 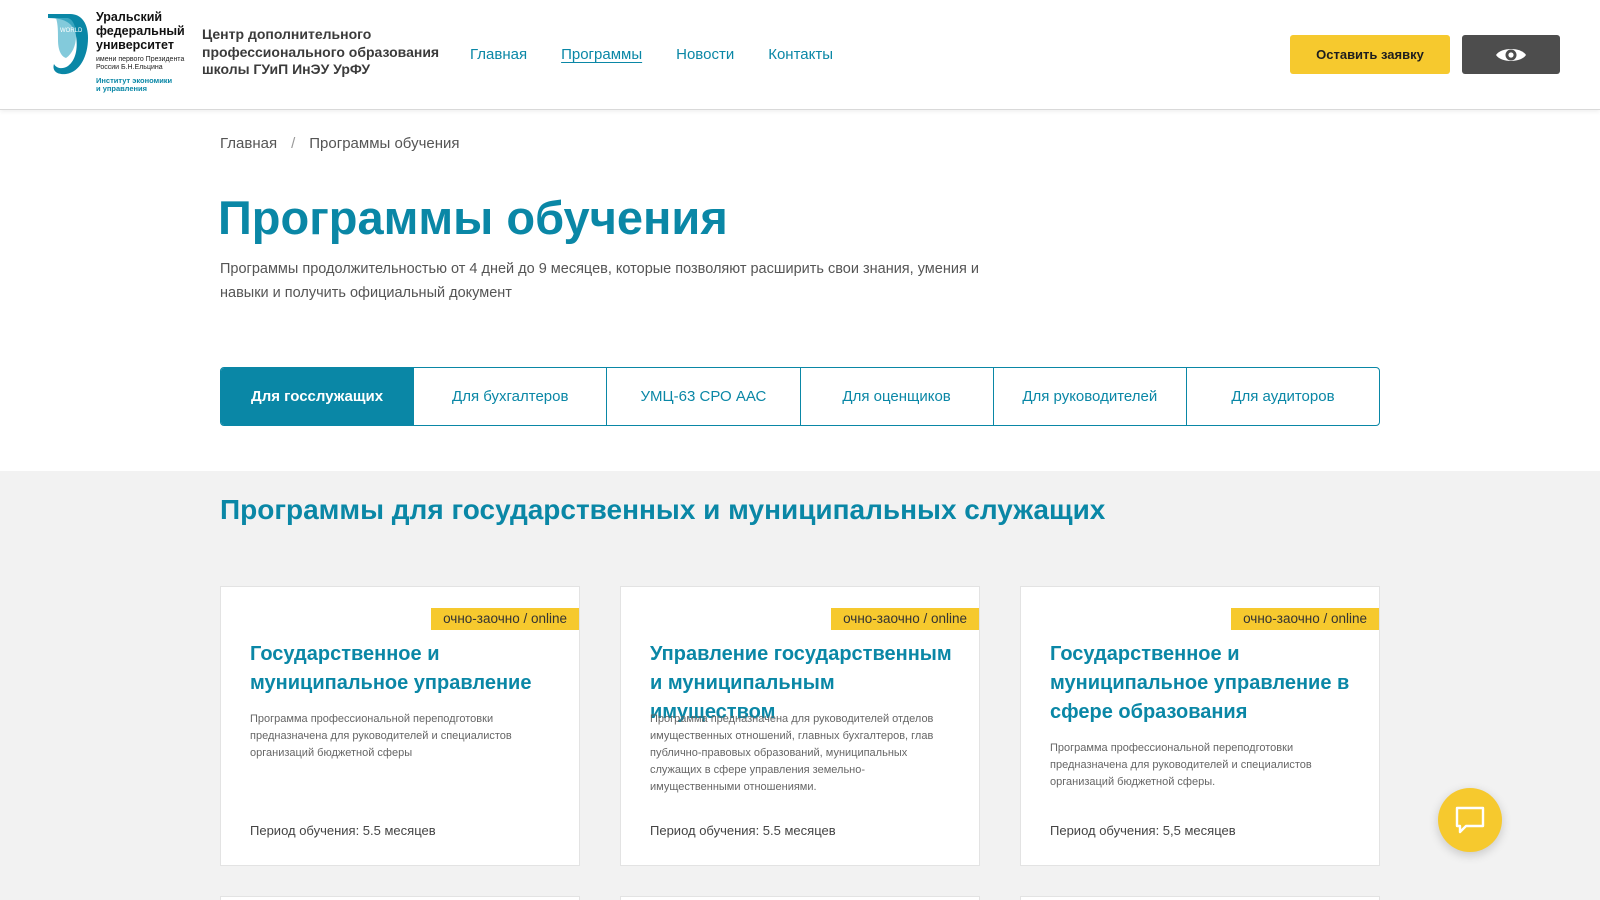 What do you see at coordinates (248, 143) in the screenshot?
I see `breadcrumb-home: Главная` at bounding box center [248, 143].